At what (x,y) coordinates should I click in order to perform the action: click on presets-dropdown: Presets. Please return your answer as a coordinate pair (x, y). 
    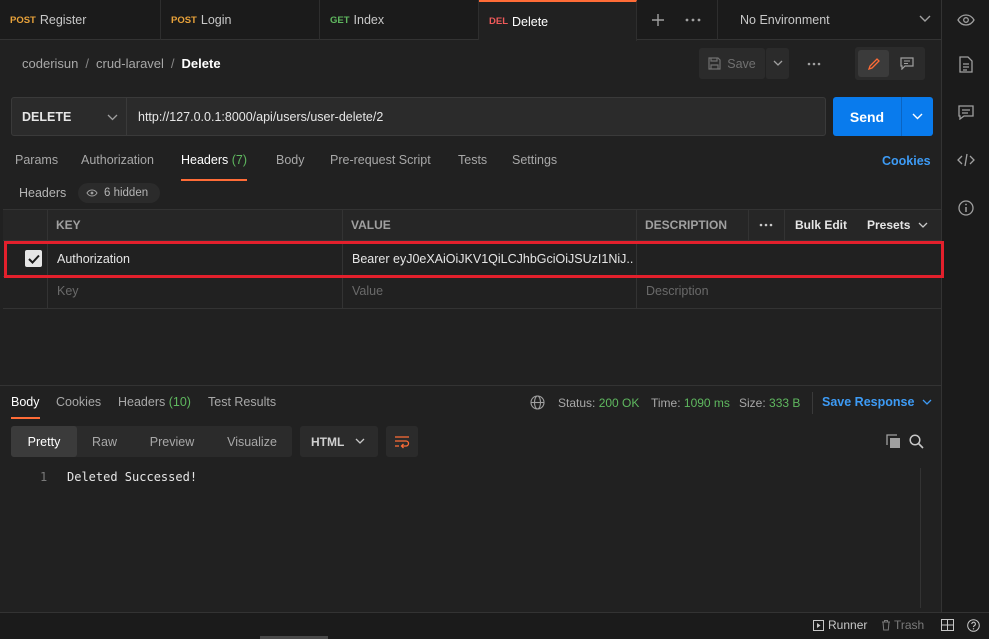
    Looking at the image, I should click on (898, 225).